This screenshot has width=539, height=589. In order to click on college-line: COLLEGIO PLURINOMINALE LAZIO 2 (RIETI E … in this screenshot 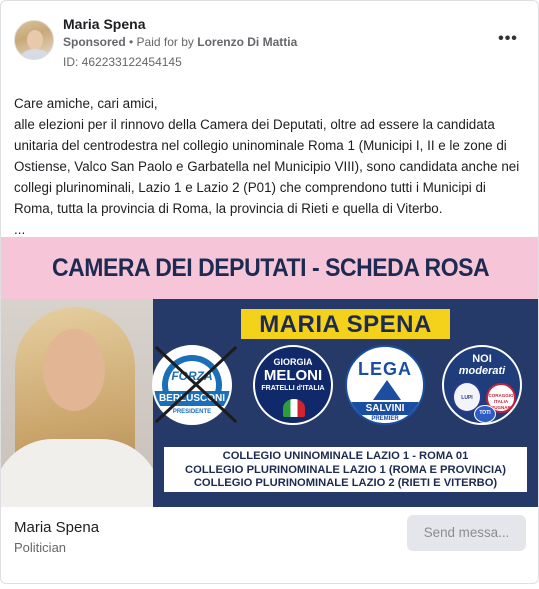, I will do `click(345, 483)`.